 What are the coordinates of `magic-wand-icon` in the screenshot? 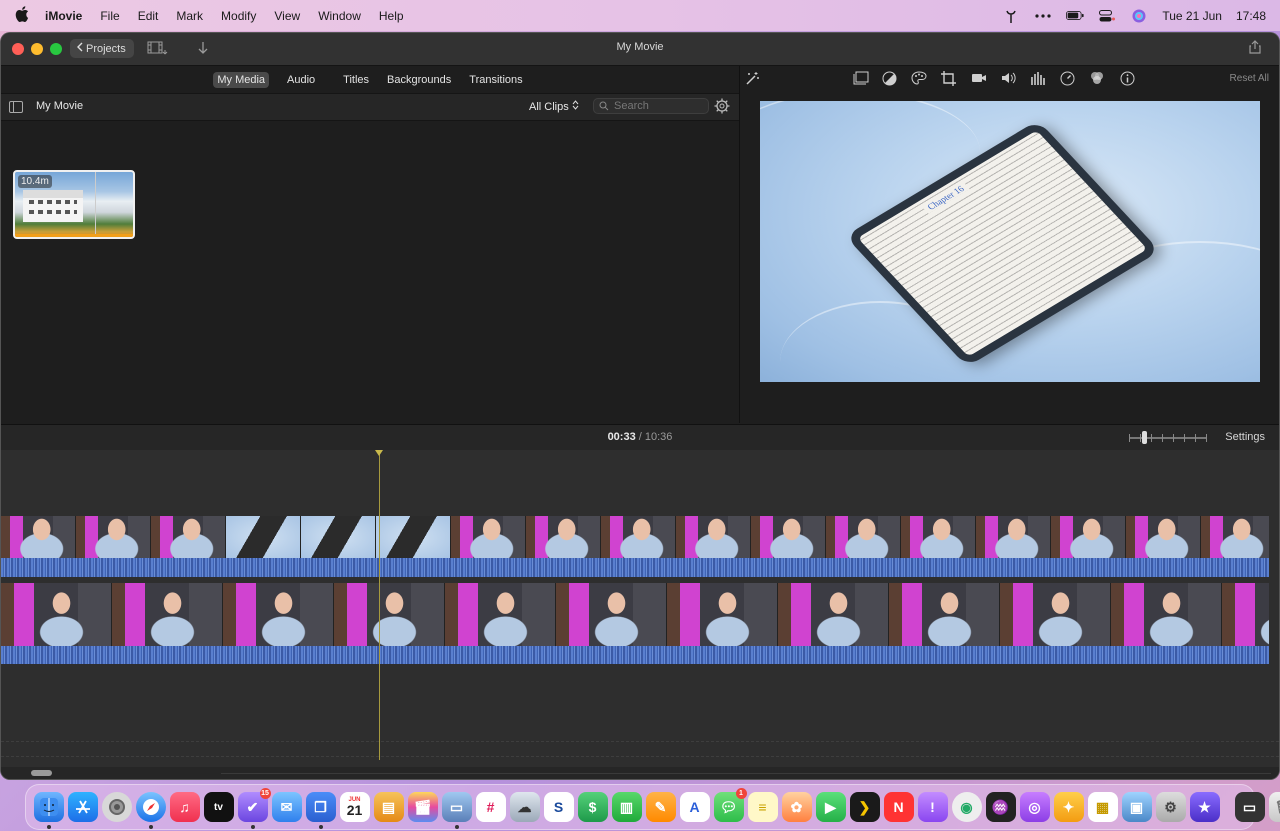 It's located at (752, 80).